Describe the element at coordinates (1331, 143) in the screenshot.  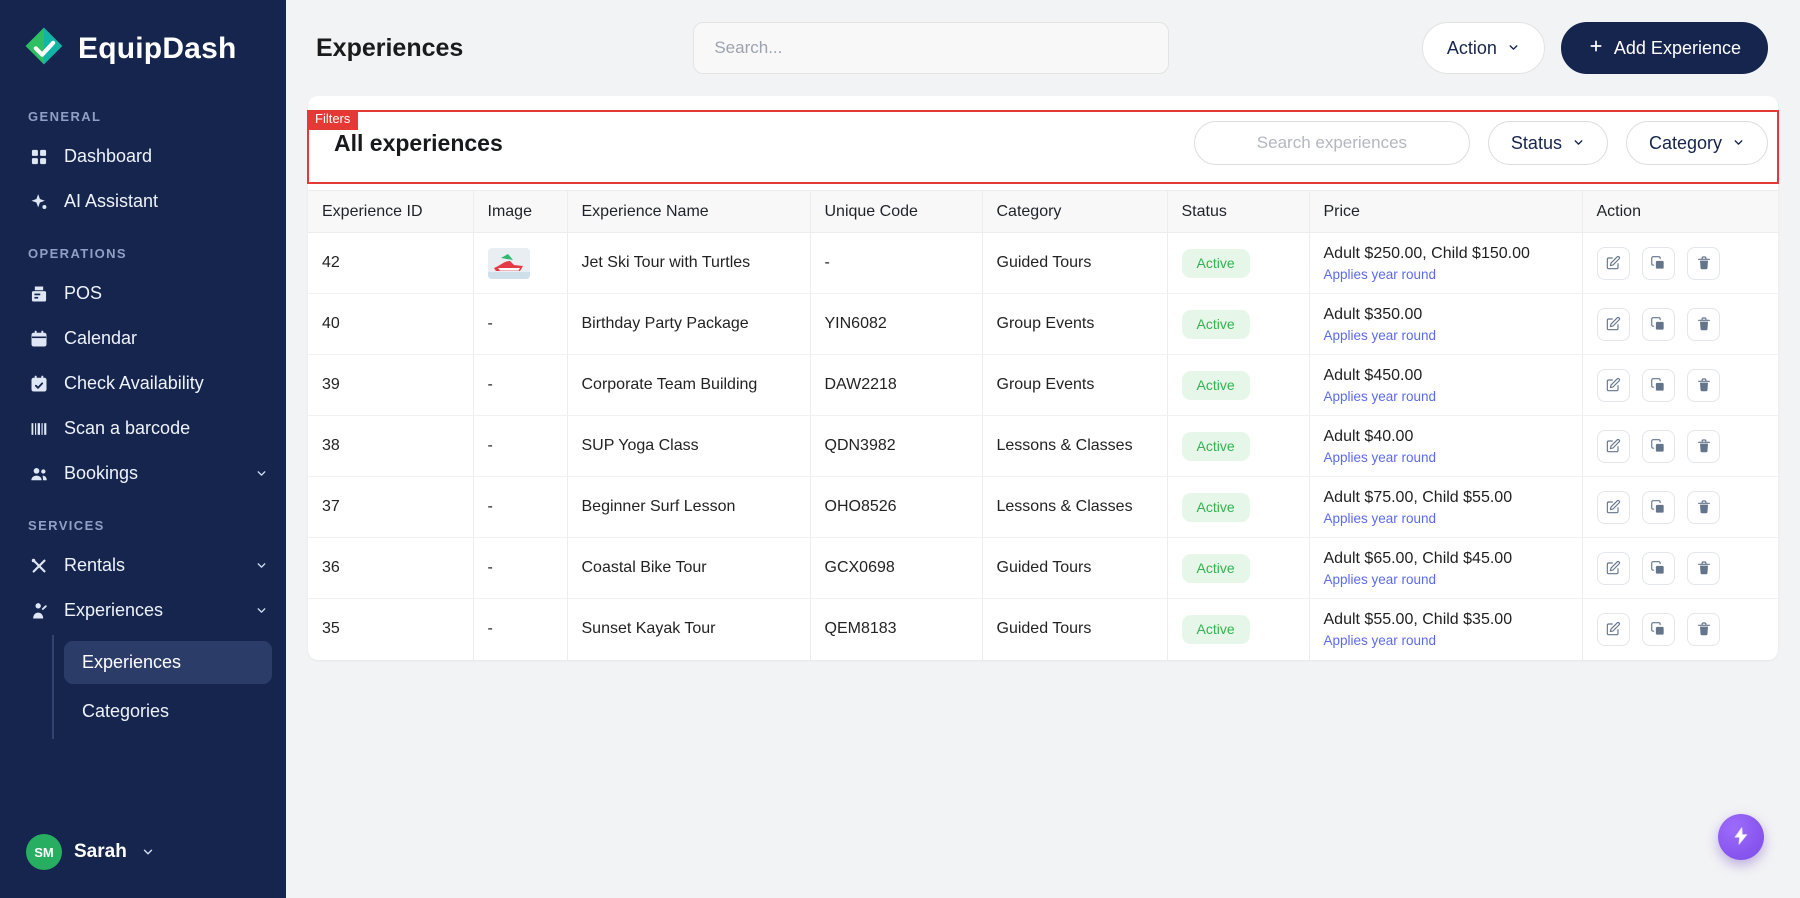
I see `experiences-search-input` at that location.